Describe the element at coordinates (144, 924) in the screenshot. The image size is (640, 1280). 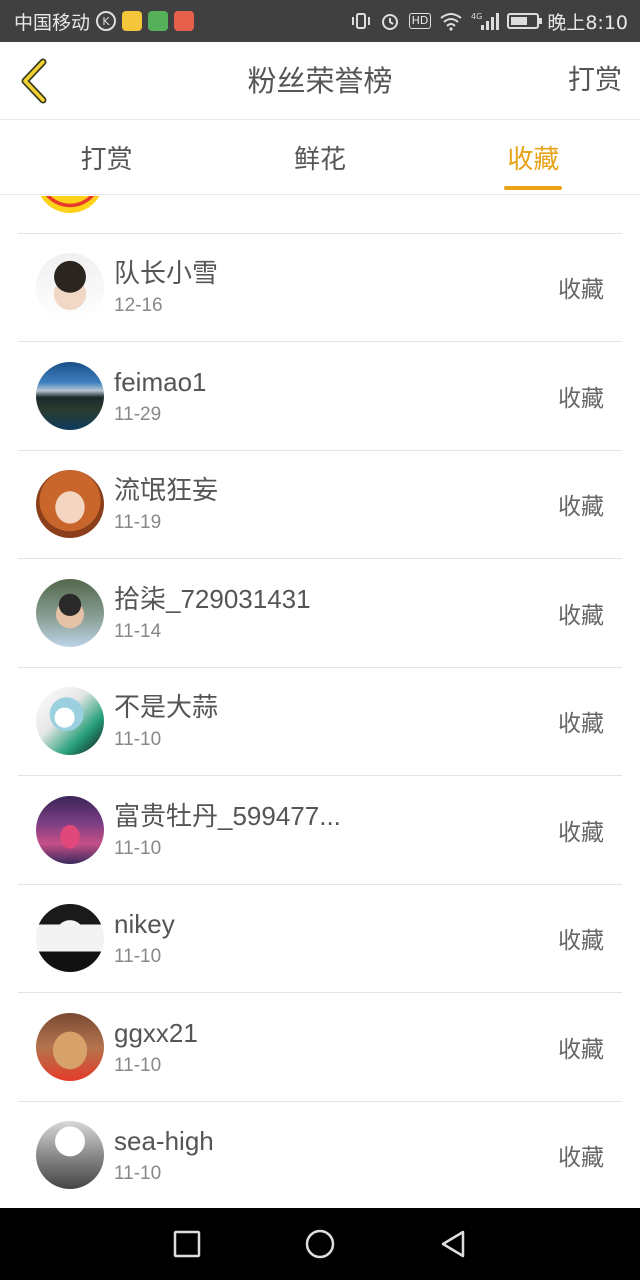
I see `user-name: nikey` at that location.